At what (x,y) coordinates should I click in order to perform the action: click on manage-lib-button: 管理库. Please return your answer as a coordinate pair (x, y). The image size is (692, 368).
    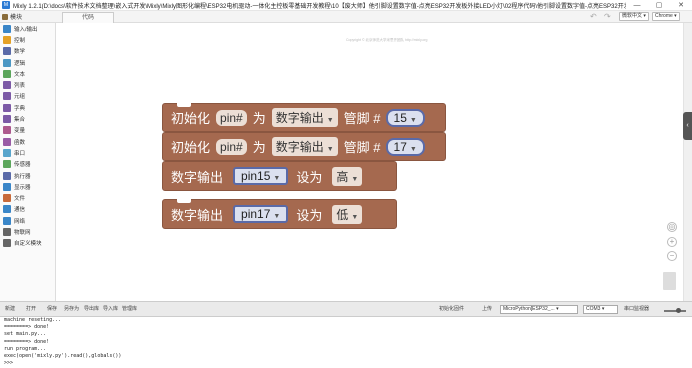
    Looking at the image, I should click on (129, 308).